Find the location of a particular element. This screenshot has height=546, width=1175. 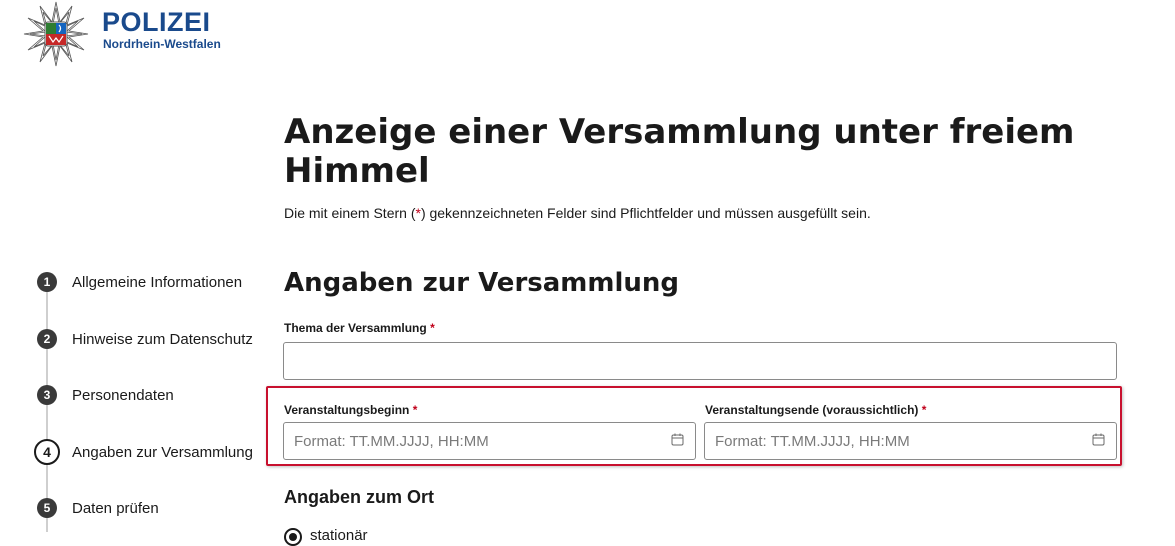

step-hinweise-datenschutz: 2 Hinweise zum Datenschutz is located at coordinates (141, 339).